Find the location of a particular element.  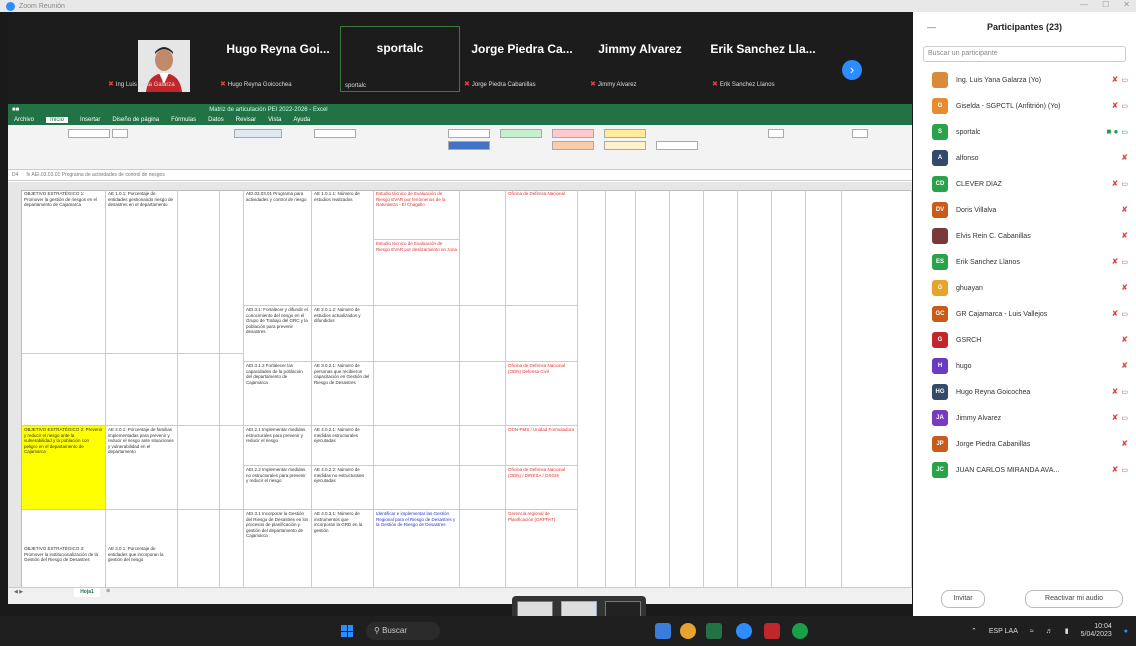

close-button: ✕ is located at coordinates (1126, 4).